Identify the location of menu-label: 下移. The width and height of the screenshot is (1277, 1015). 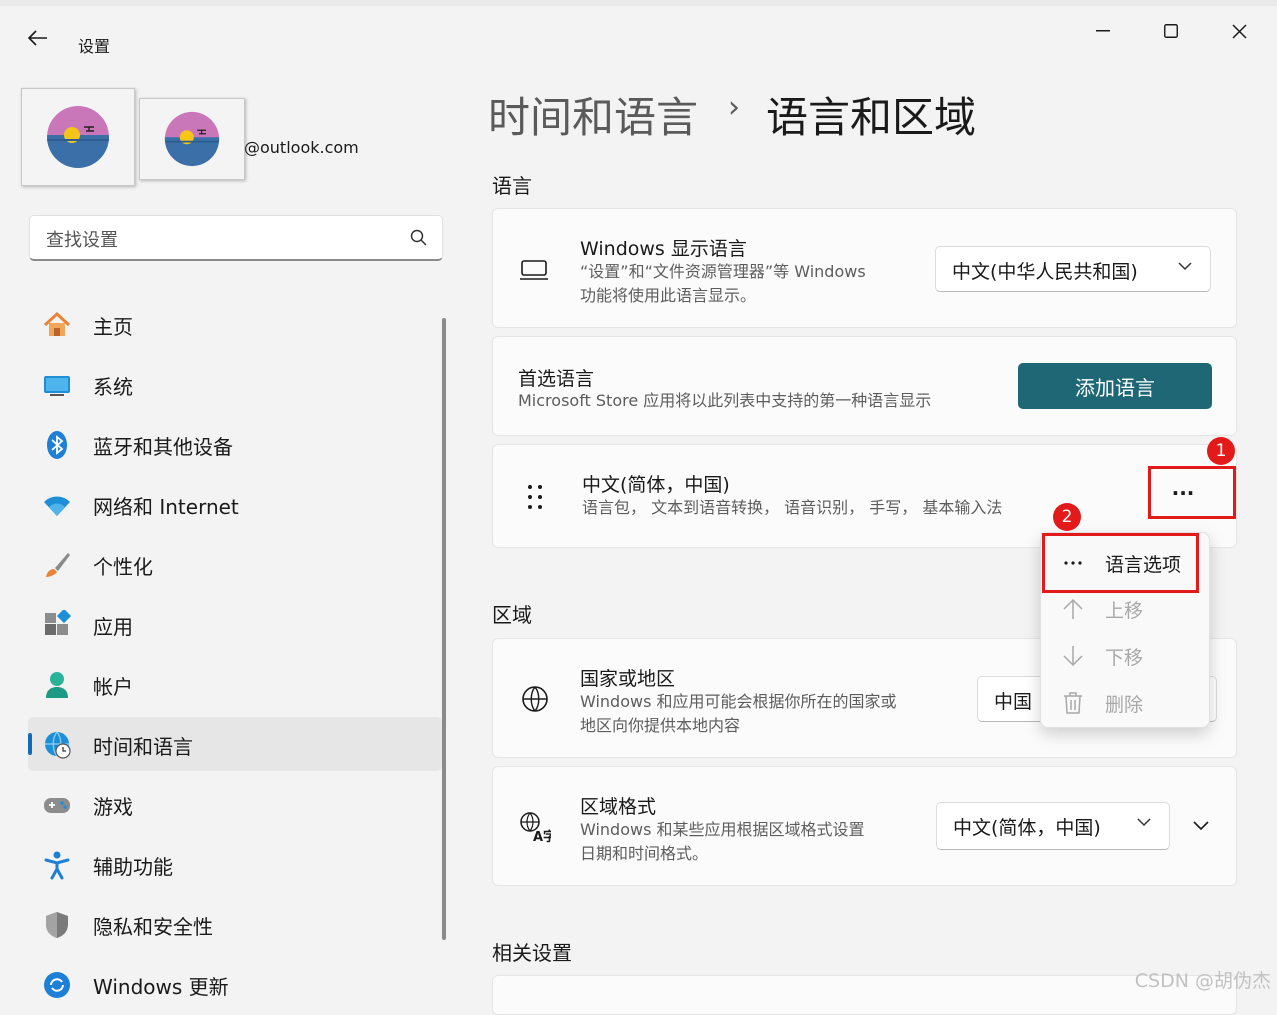
(1124, 658).